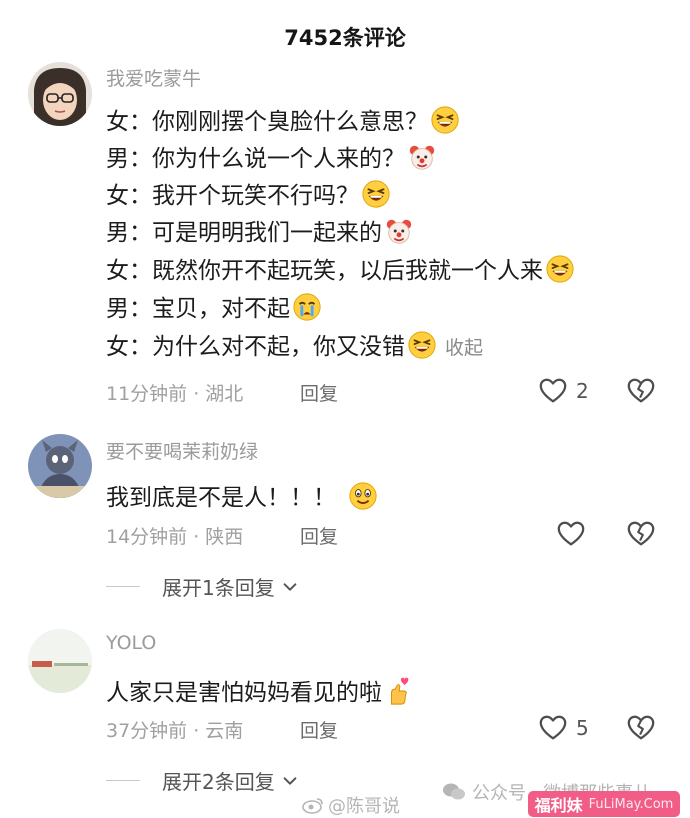 Image resolution: width=690 pixels, height=818 pixels. What do you see at coordinates (312, 806) in the screenshot?
I see `weibo-logo-icon` at bounding box center [312, 806].